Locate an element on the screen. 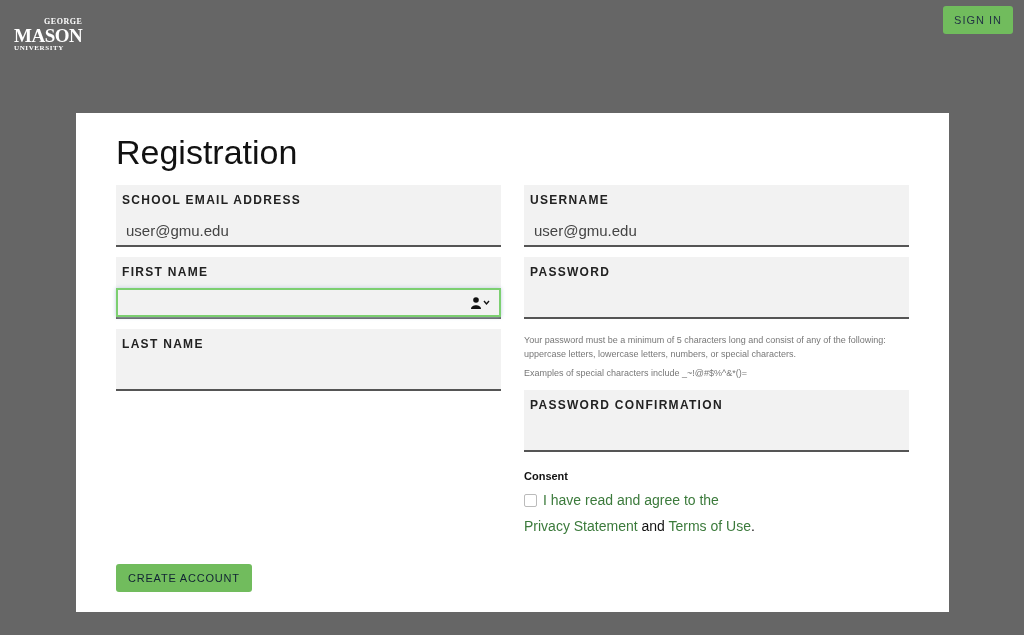 The width and height of the screenshot is (1024, 635). field-label: FIRST NAME is located at coordinates (165, 271).